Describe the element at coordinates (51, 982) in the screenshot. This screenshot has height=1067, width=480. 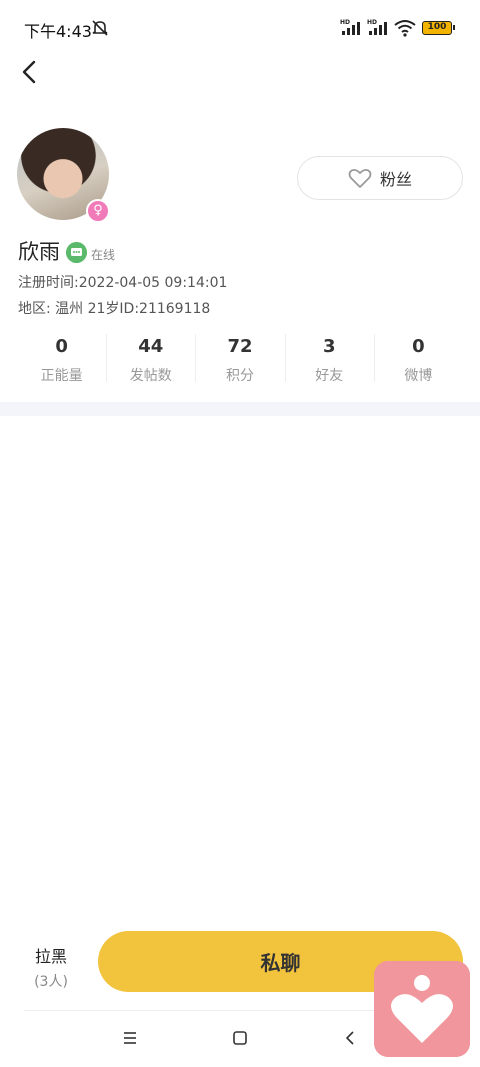
I see `blacklist-count: (3人)` at that location.